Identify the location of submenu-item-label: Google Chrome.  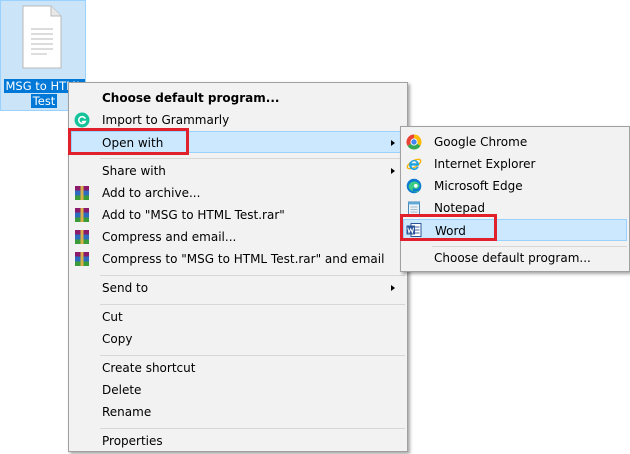
(481, 142).